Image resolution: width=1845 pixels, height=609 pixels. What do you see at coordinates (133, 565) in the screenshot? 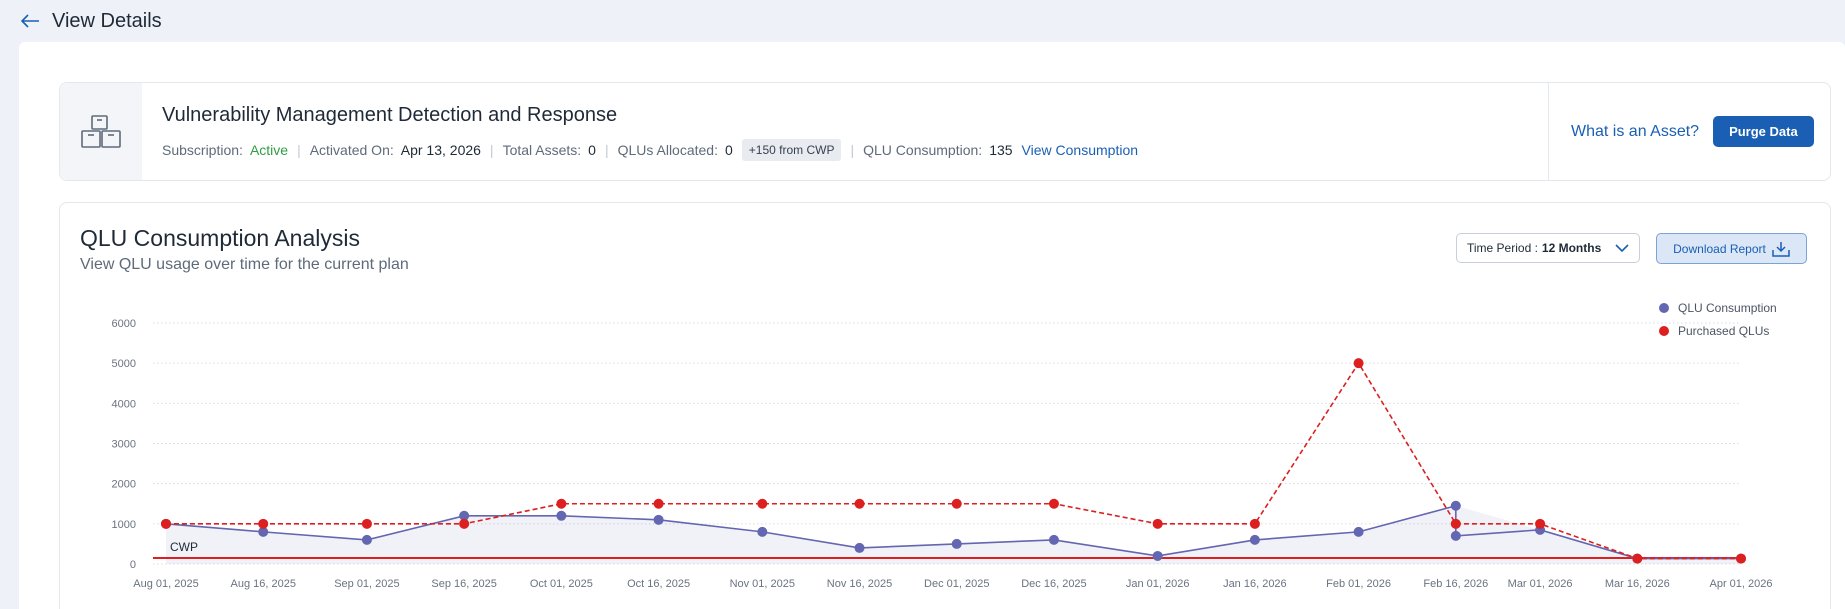
I see `y-tick-label: 0` at bounding box center [133, 565].